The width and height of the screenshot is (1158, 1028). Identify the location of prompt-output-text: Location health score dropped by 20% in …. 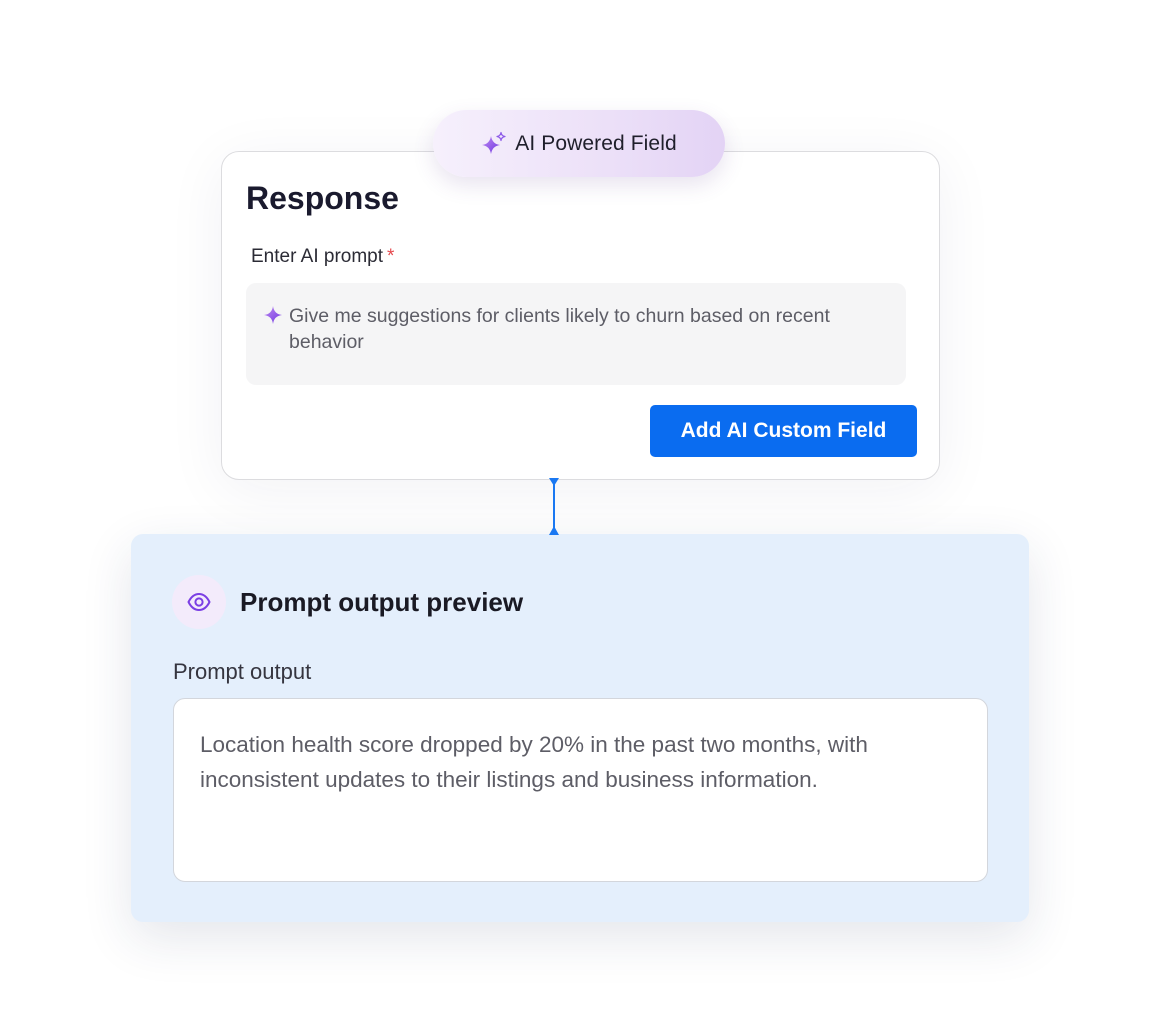
(534, 762).